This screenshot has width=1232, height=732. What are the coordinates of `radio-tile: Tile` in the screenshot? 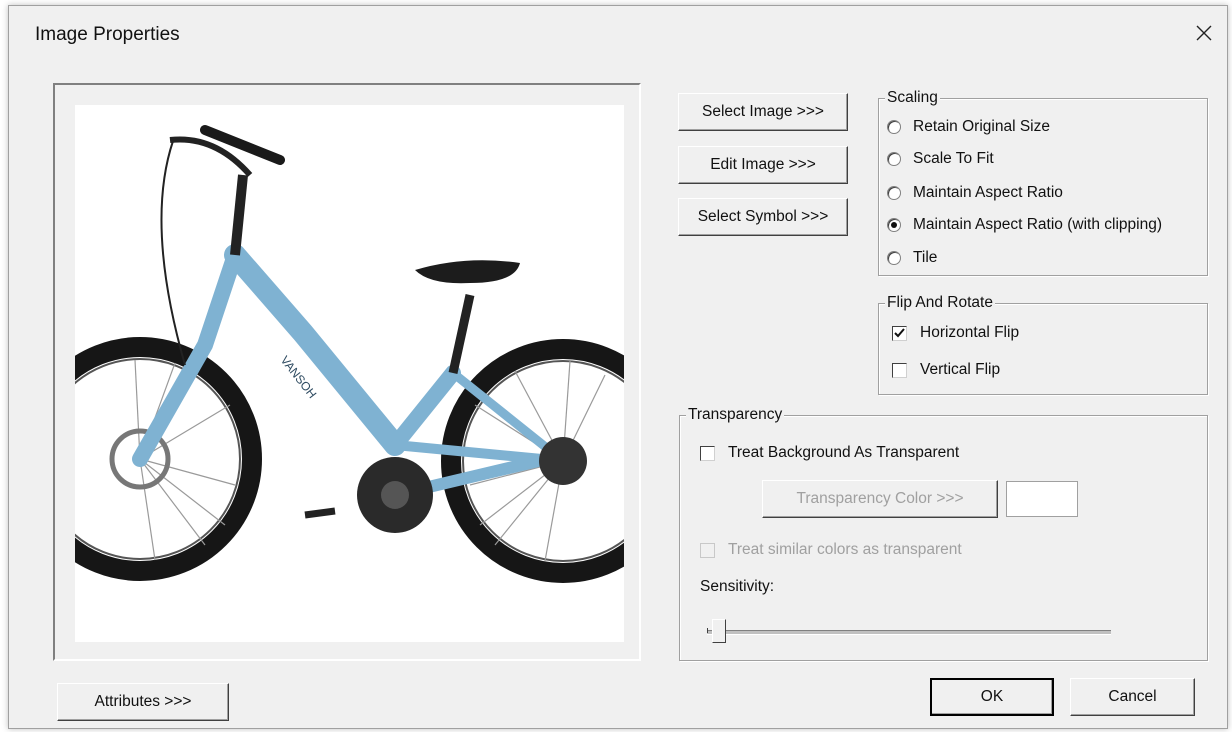 It's located at (912, 258).